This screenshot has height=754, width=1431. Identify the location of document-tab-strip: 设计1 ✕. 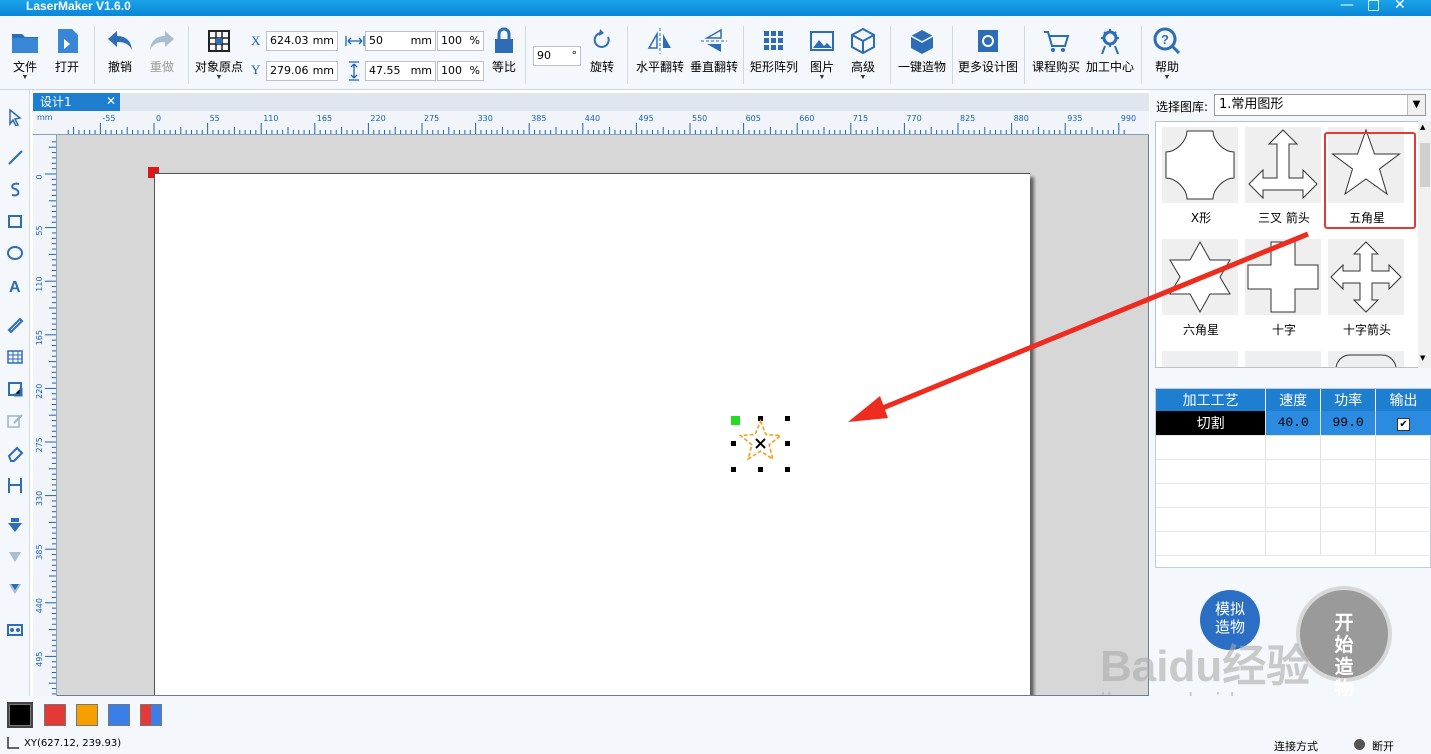
(591, 102).